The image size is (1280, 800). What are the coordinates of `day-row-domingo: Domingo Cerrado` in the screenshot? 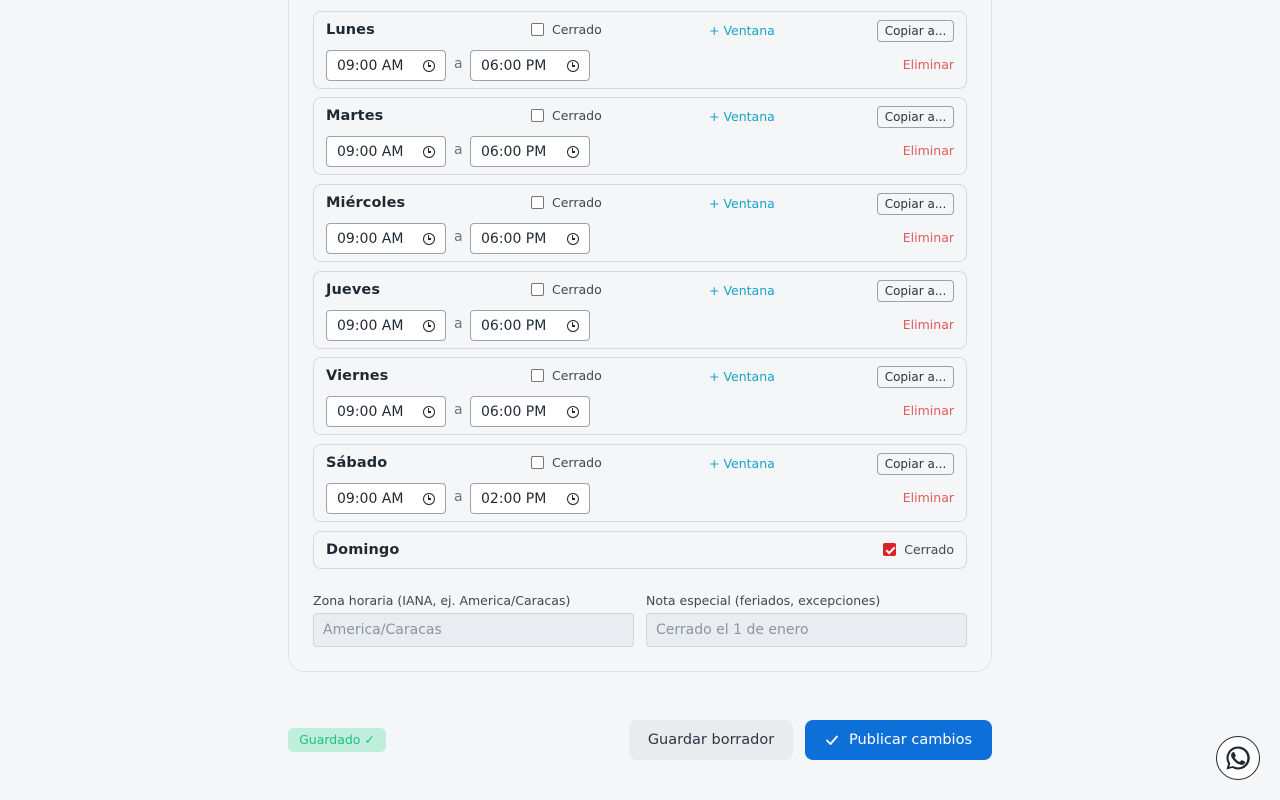 It's located at (640, 550).